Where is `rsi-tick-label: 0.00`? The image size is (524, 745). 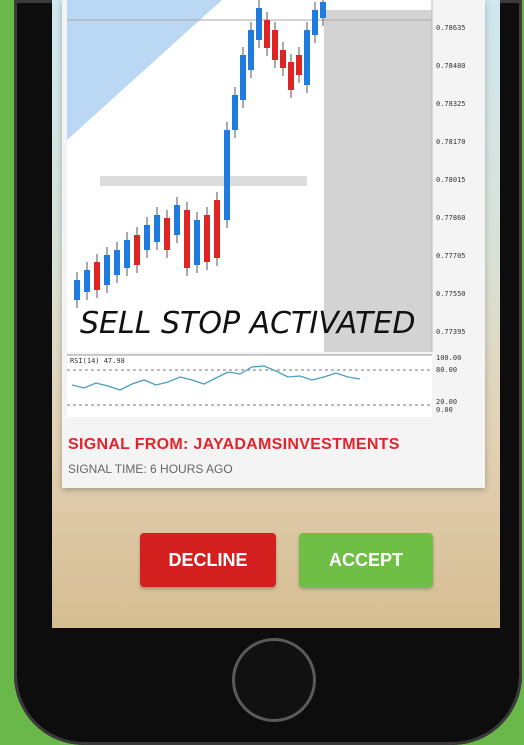
rsi-tick-label: 0.00 is located at coordinates (444, 410).